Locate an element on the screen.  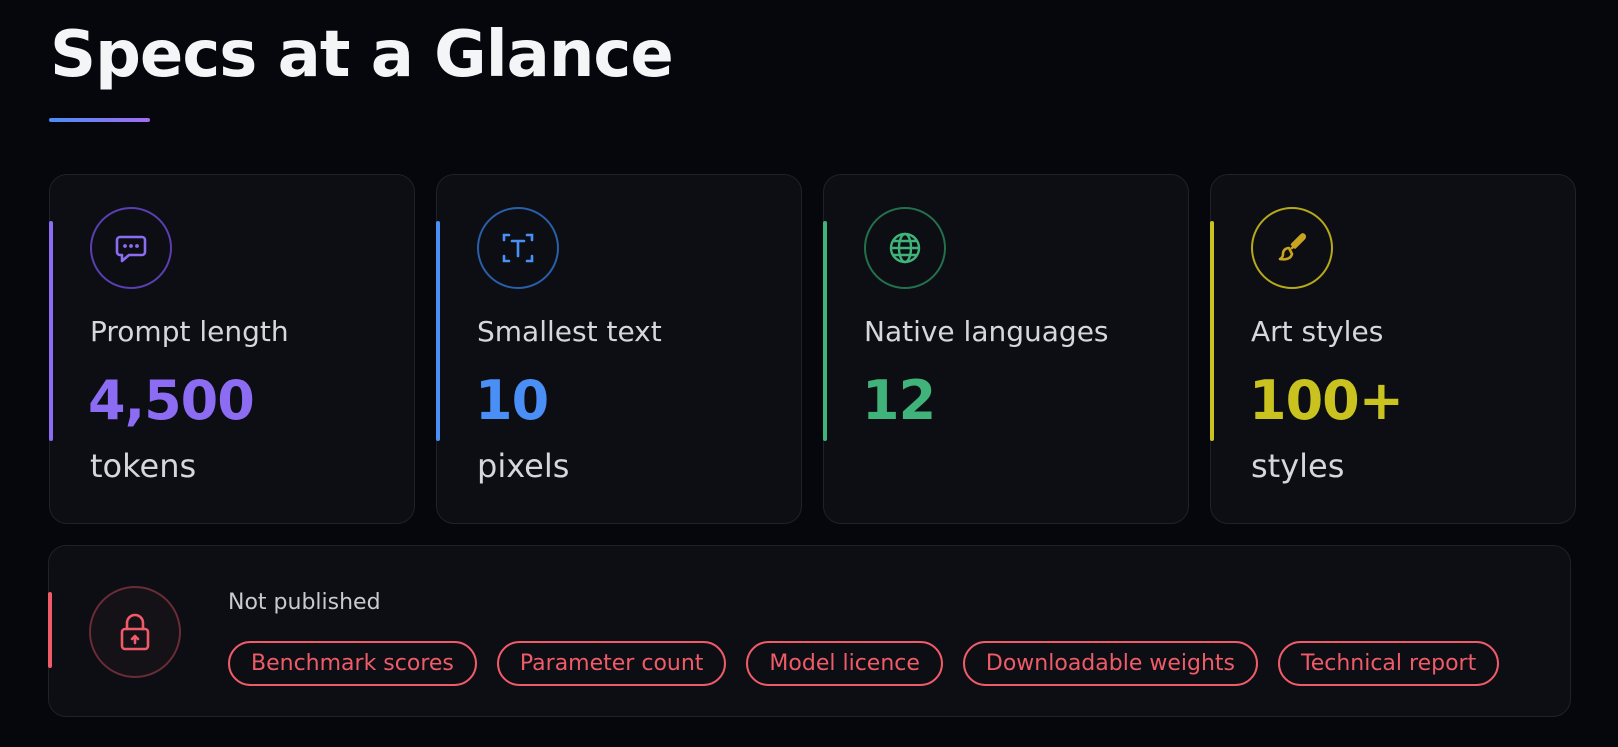
spec-card-smallest-text: Smallest text 10 pixels is located at coordinates (619, 349).